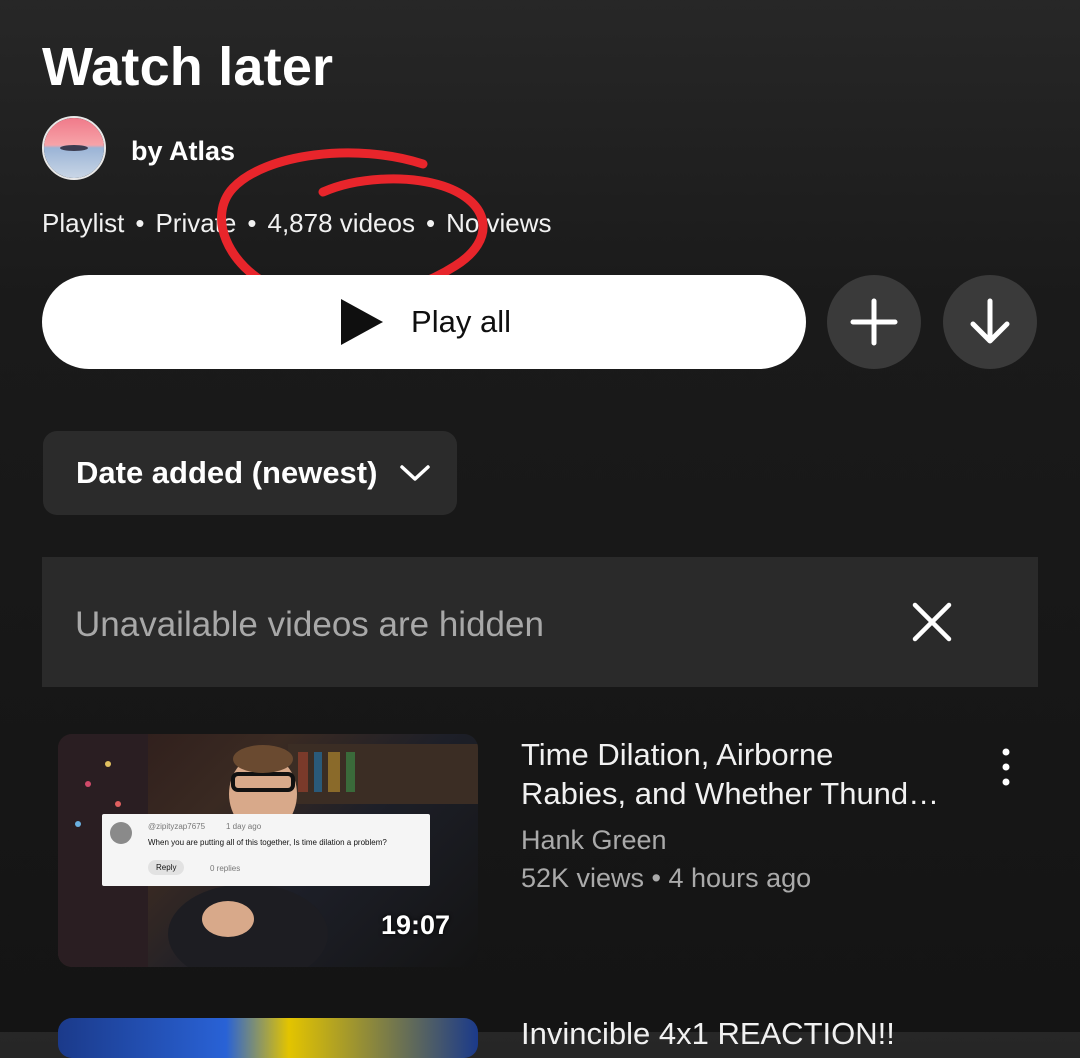 The image size is (1080, 1058). I want to click on sort-dropdown: Date added (newest), so click(250, 473).